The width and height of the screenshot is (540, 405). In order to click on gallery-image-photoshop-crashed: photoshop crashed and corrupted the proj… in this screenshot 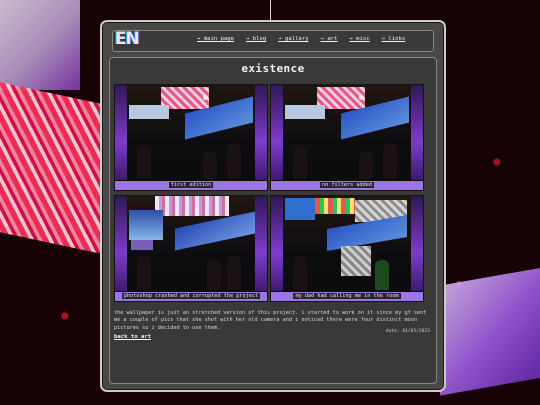, I will do `click(191, 248)`.